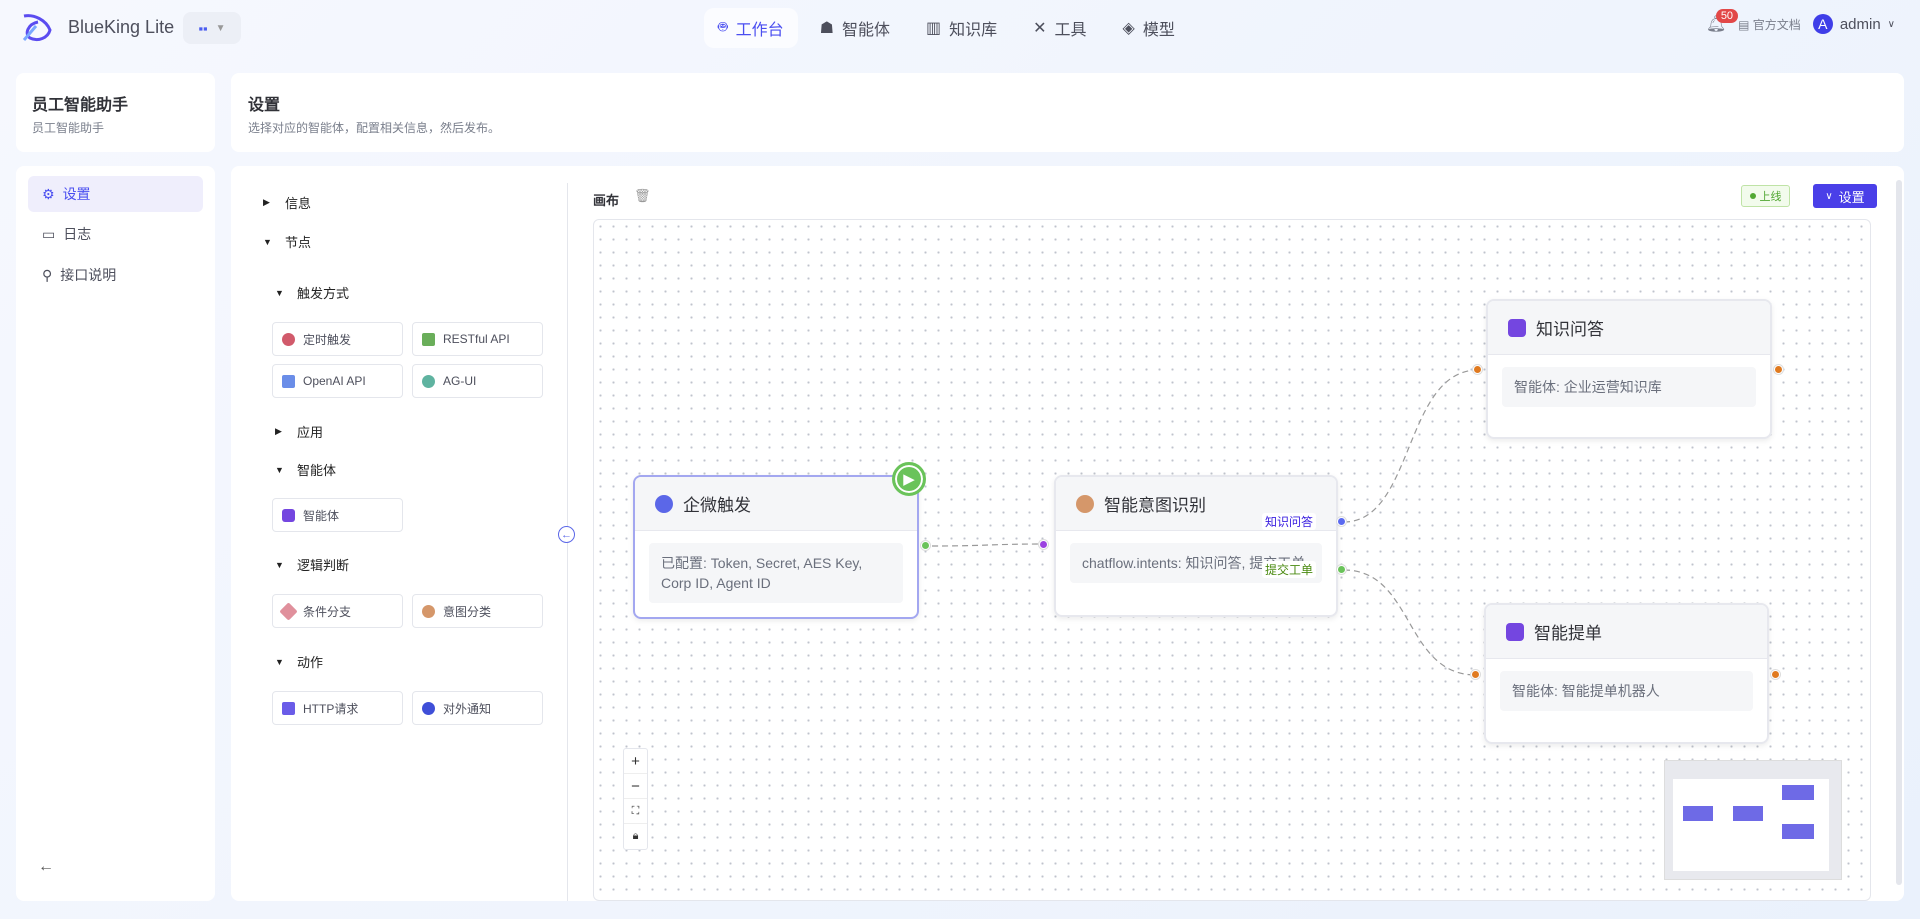 The height and width of the screenshot is (919, 1920). What do you see at coordinates (1196, 546) in the screenshot?
I see `node-intent-recognition: 智能意图识别 chatflow.intents: 知识问答, 提交工单` at bounding box center [1196, 546].